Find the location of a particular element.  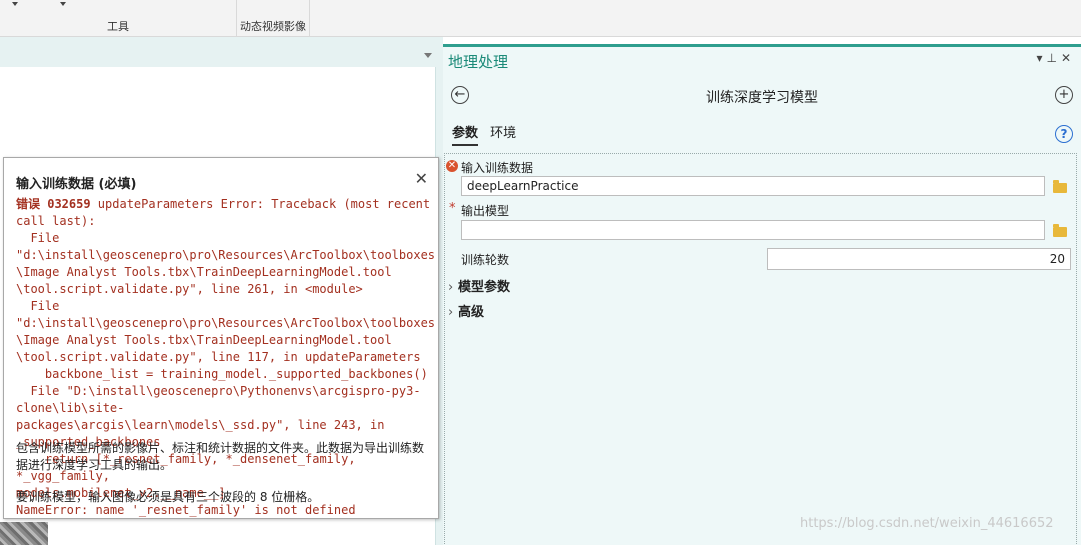

map-imagery-thumbnail is located at coordinates (24, 533).